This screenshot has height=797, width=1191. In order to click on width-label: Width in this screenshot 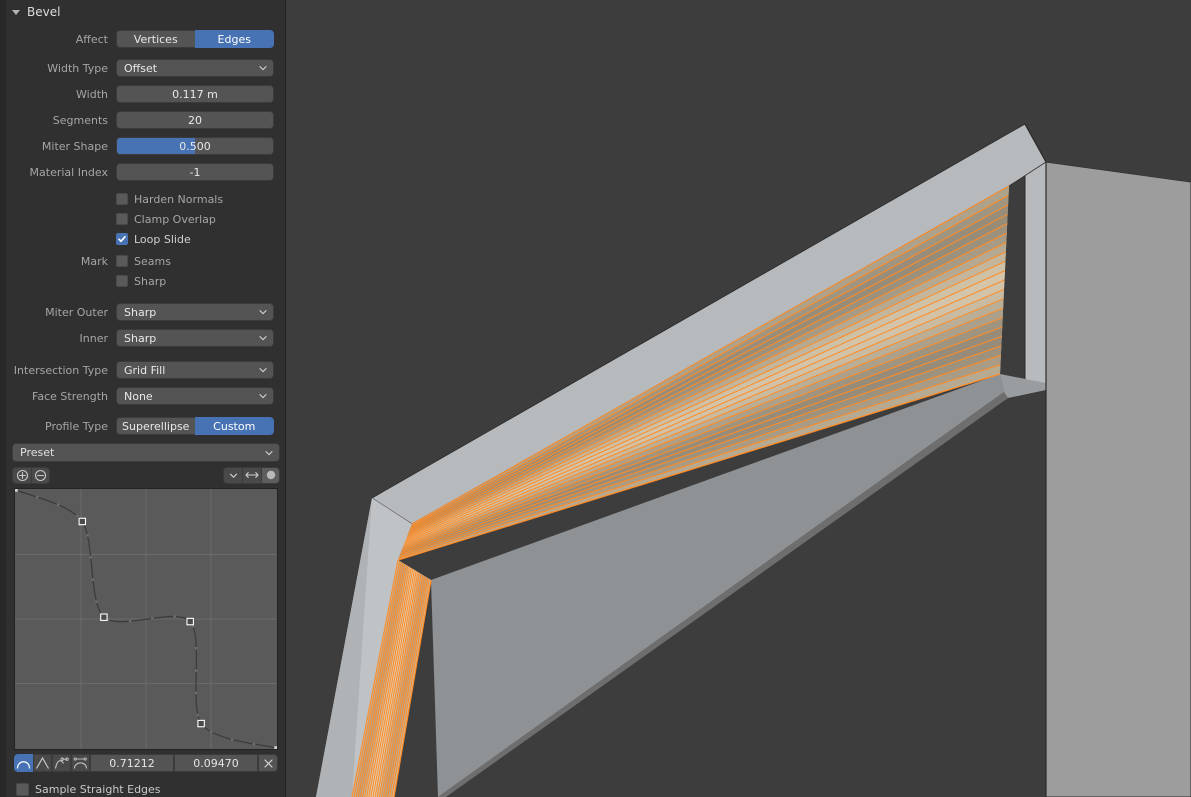, I will do `click(92, 94)`.